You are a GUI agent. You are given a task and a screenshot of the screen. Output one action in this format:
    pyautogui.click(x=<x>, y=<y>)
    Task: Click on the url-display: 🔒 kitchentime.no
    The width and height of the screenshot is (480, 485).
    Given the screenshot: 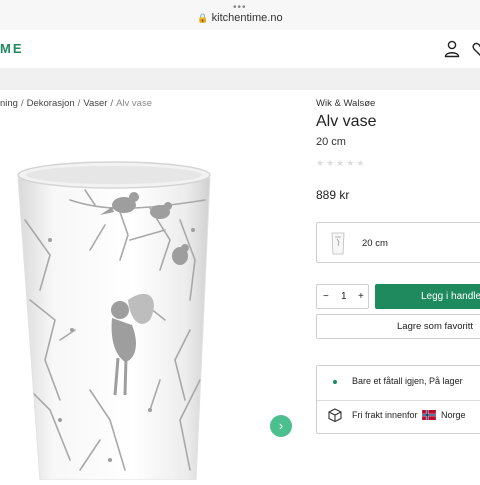 What is the action you would take?
    pyautogui.click(x=240, y=18)
    